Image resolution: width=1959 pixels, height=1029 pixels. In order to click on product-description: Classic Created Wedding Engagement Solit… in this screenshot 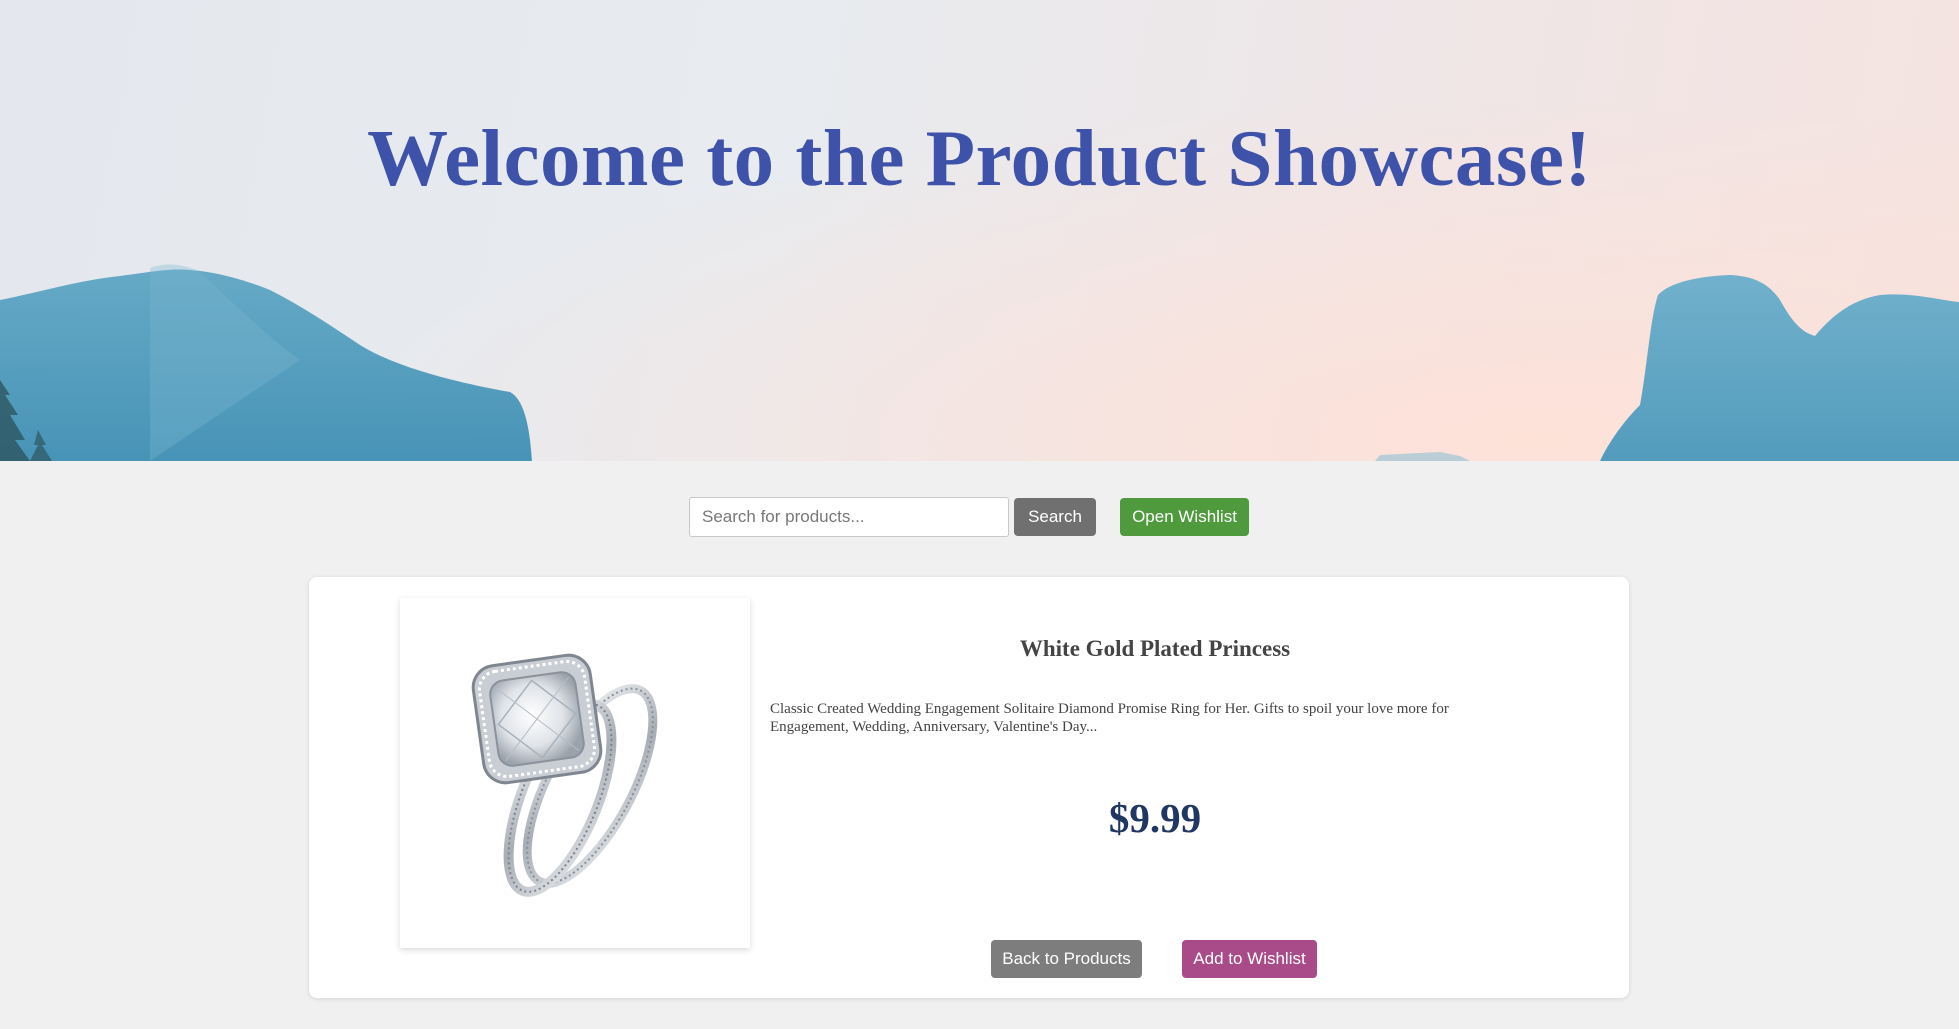, I will do `click(1109, 718)`.